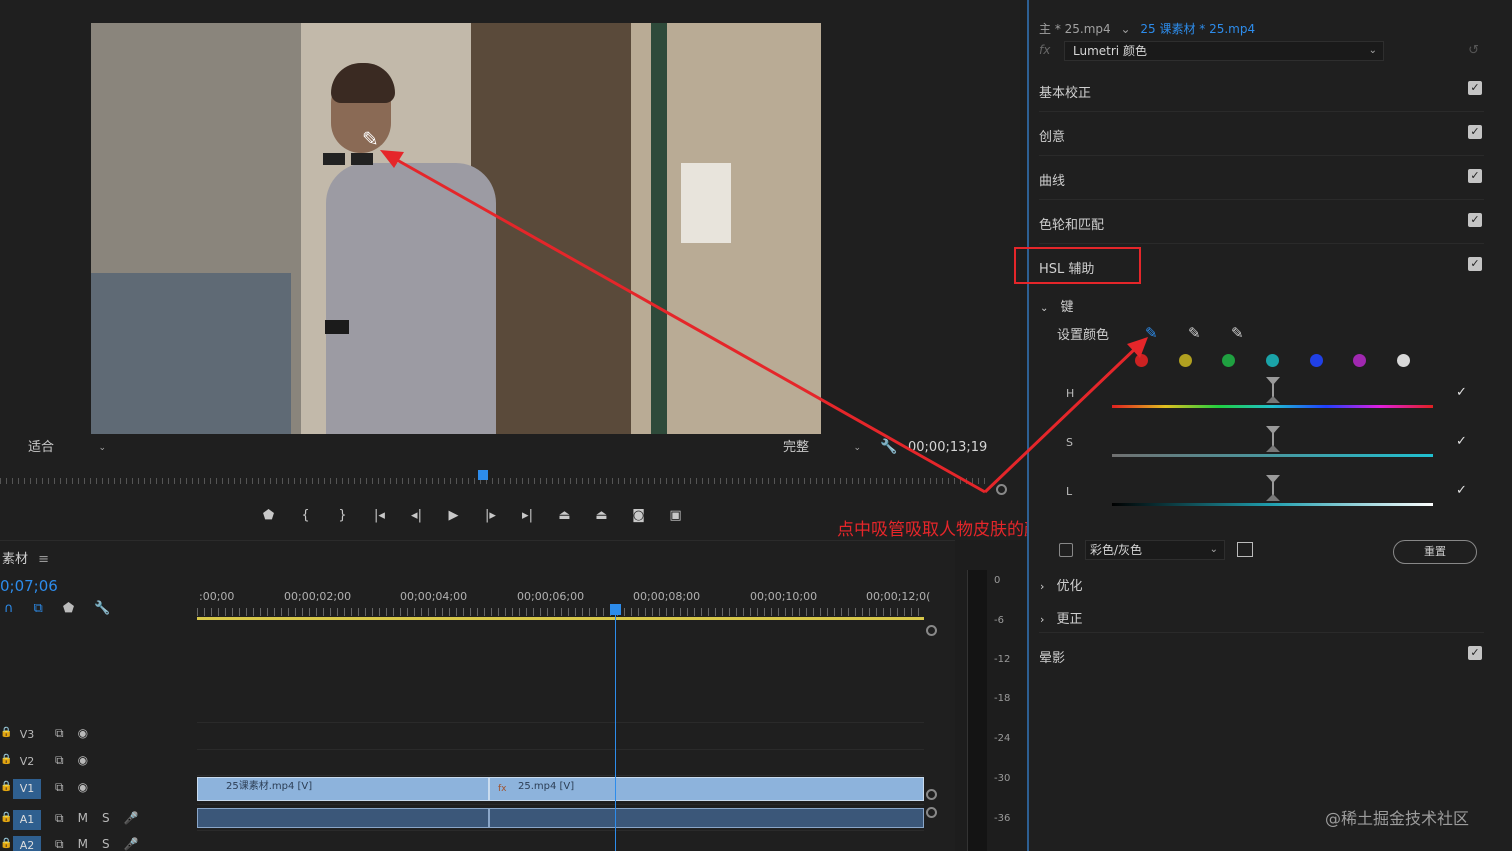  What do you see at coordinates (1461, 392) in the screenshot?
I see `hue-enable-check: ✓` at bounding box center [1461, 392].